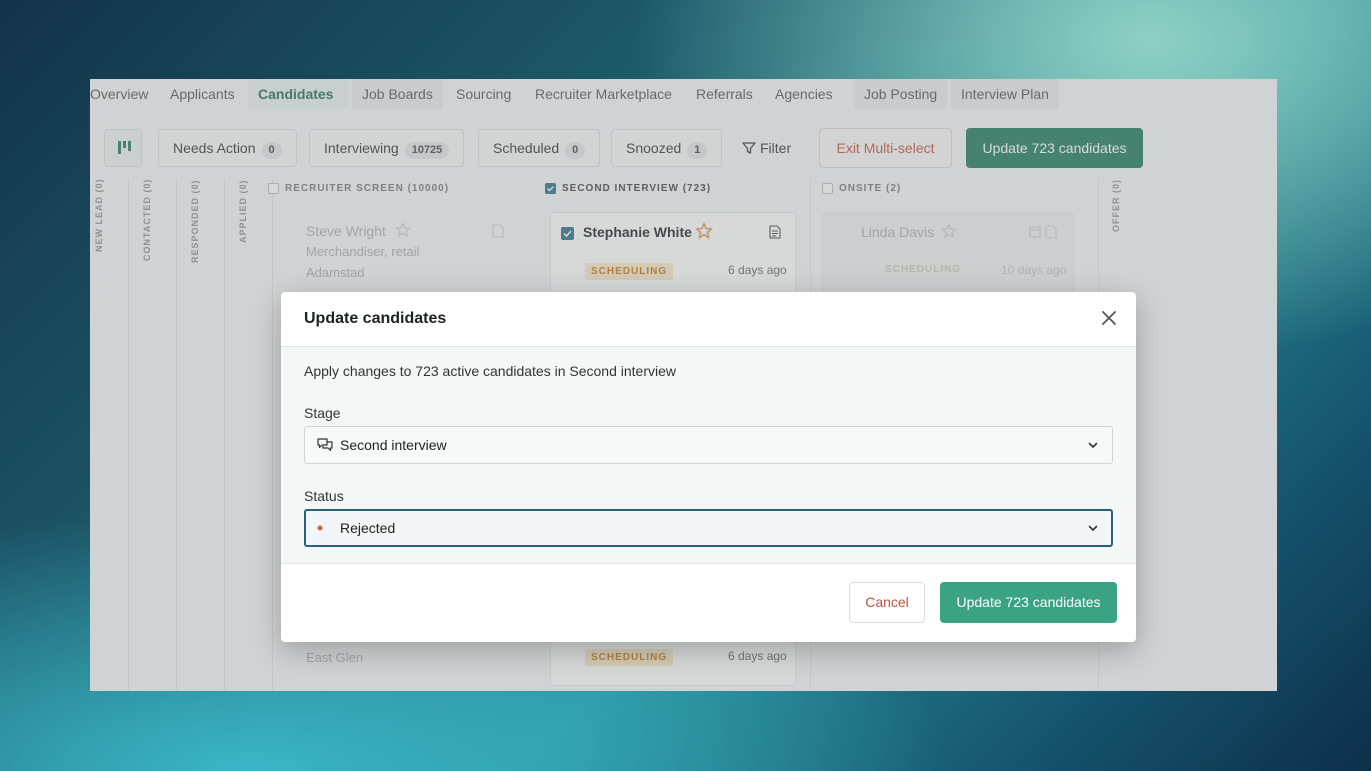 Image resolution: width=1371 pixels, height=771 pixels. What do you see at coordinates (708, 445) in the screenshot?
I see `stage-select: Second interview` at bounding box center [708, 445].